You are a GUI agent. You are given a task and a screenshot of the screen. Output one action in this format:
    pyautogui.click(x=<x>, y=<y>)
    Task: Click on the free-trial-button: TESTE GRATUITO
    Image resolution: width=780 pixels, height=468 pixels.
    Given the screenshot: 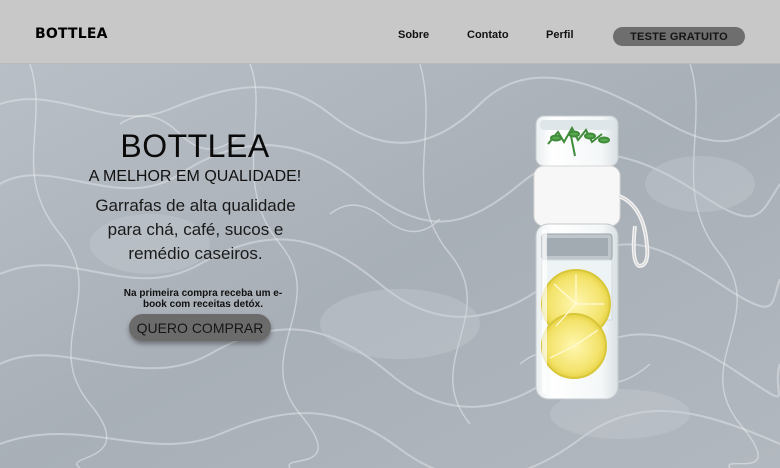 What is the action you would take?
    pyautogui.click(x=679, y=36)
    